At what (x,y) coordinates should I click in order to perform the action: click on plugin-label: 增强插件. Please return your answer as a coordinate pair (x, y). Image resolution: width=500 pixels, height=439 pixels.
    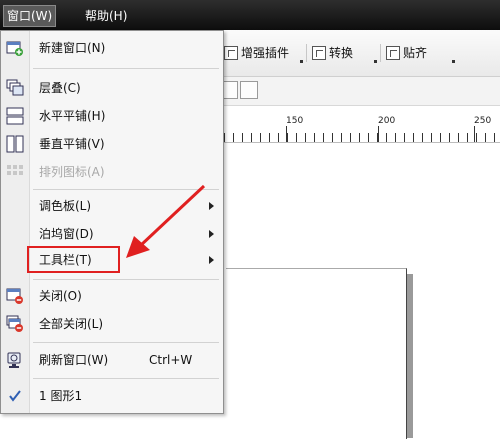
    Looking at the image, I should click on (265, 53).